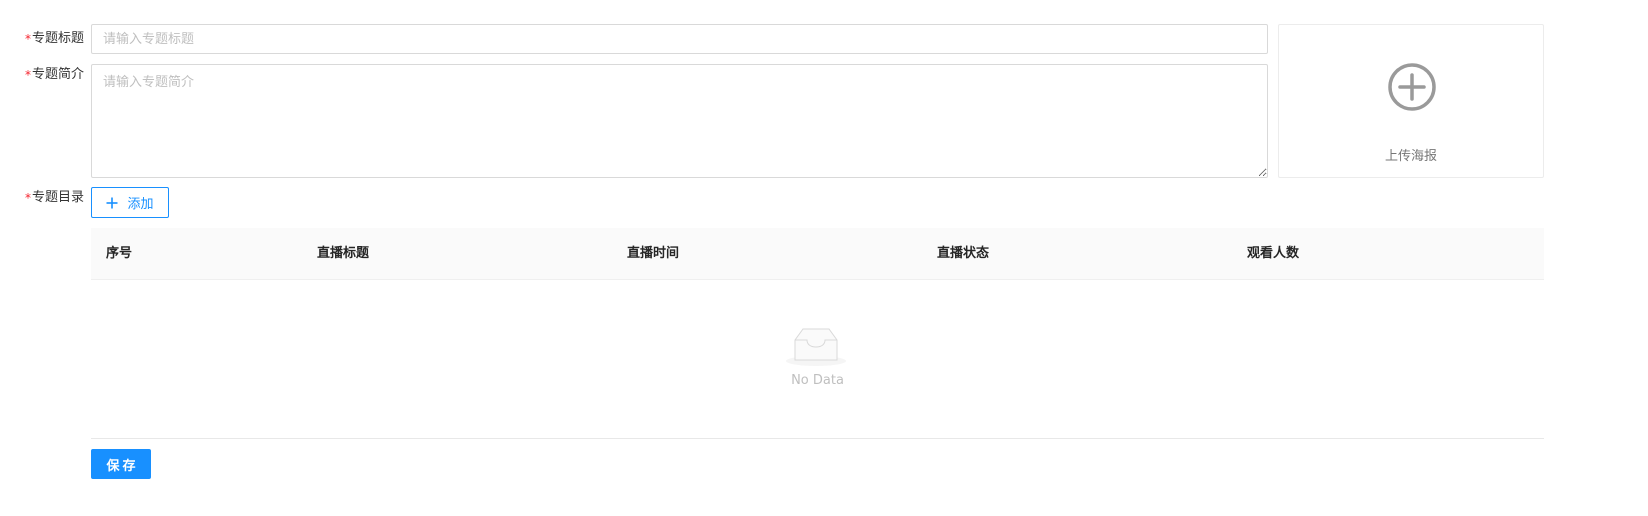  What do you see at coordinates (653, 253) in the screenshot?
I see `column-header-live-time: 直播时间` at bounding box center [653, 253].